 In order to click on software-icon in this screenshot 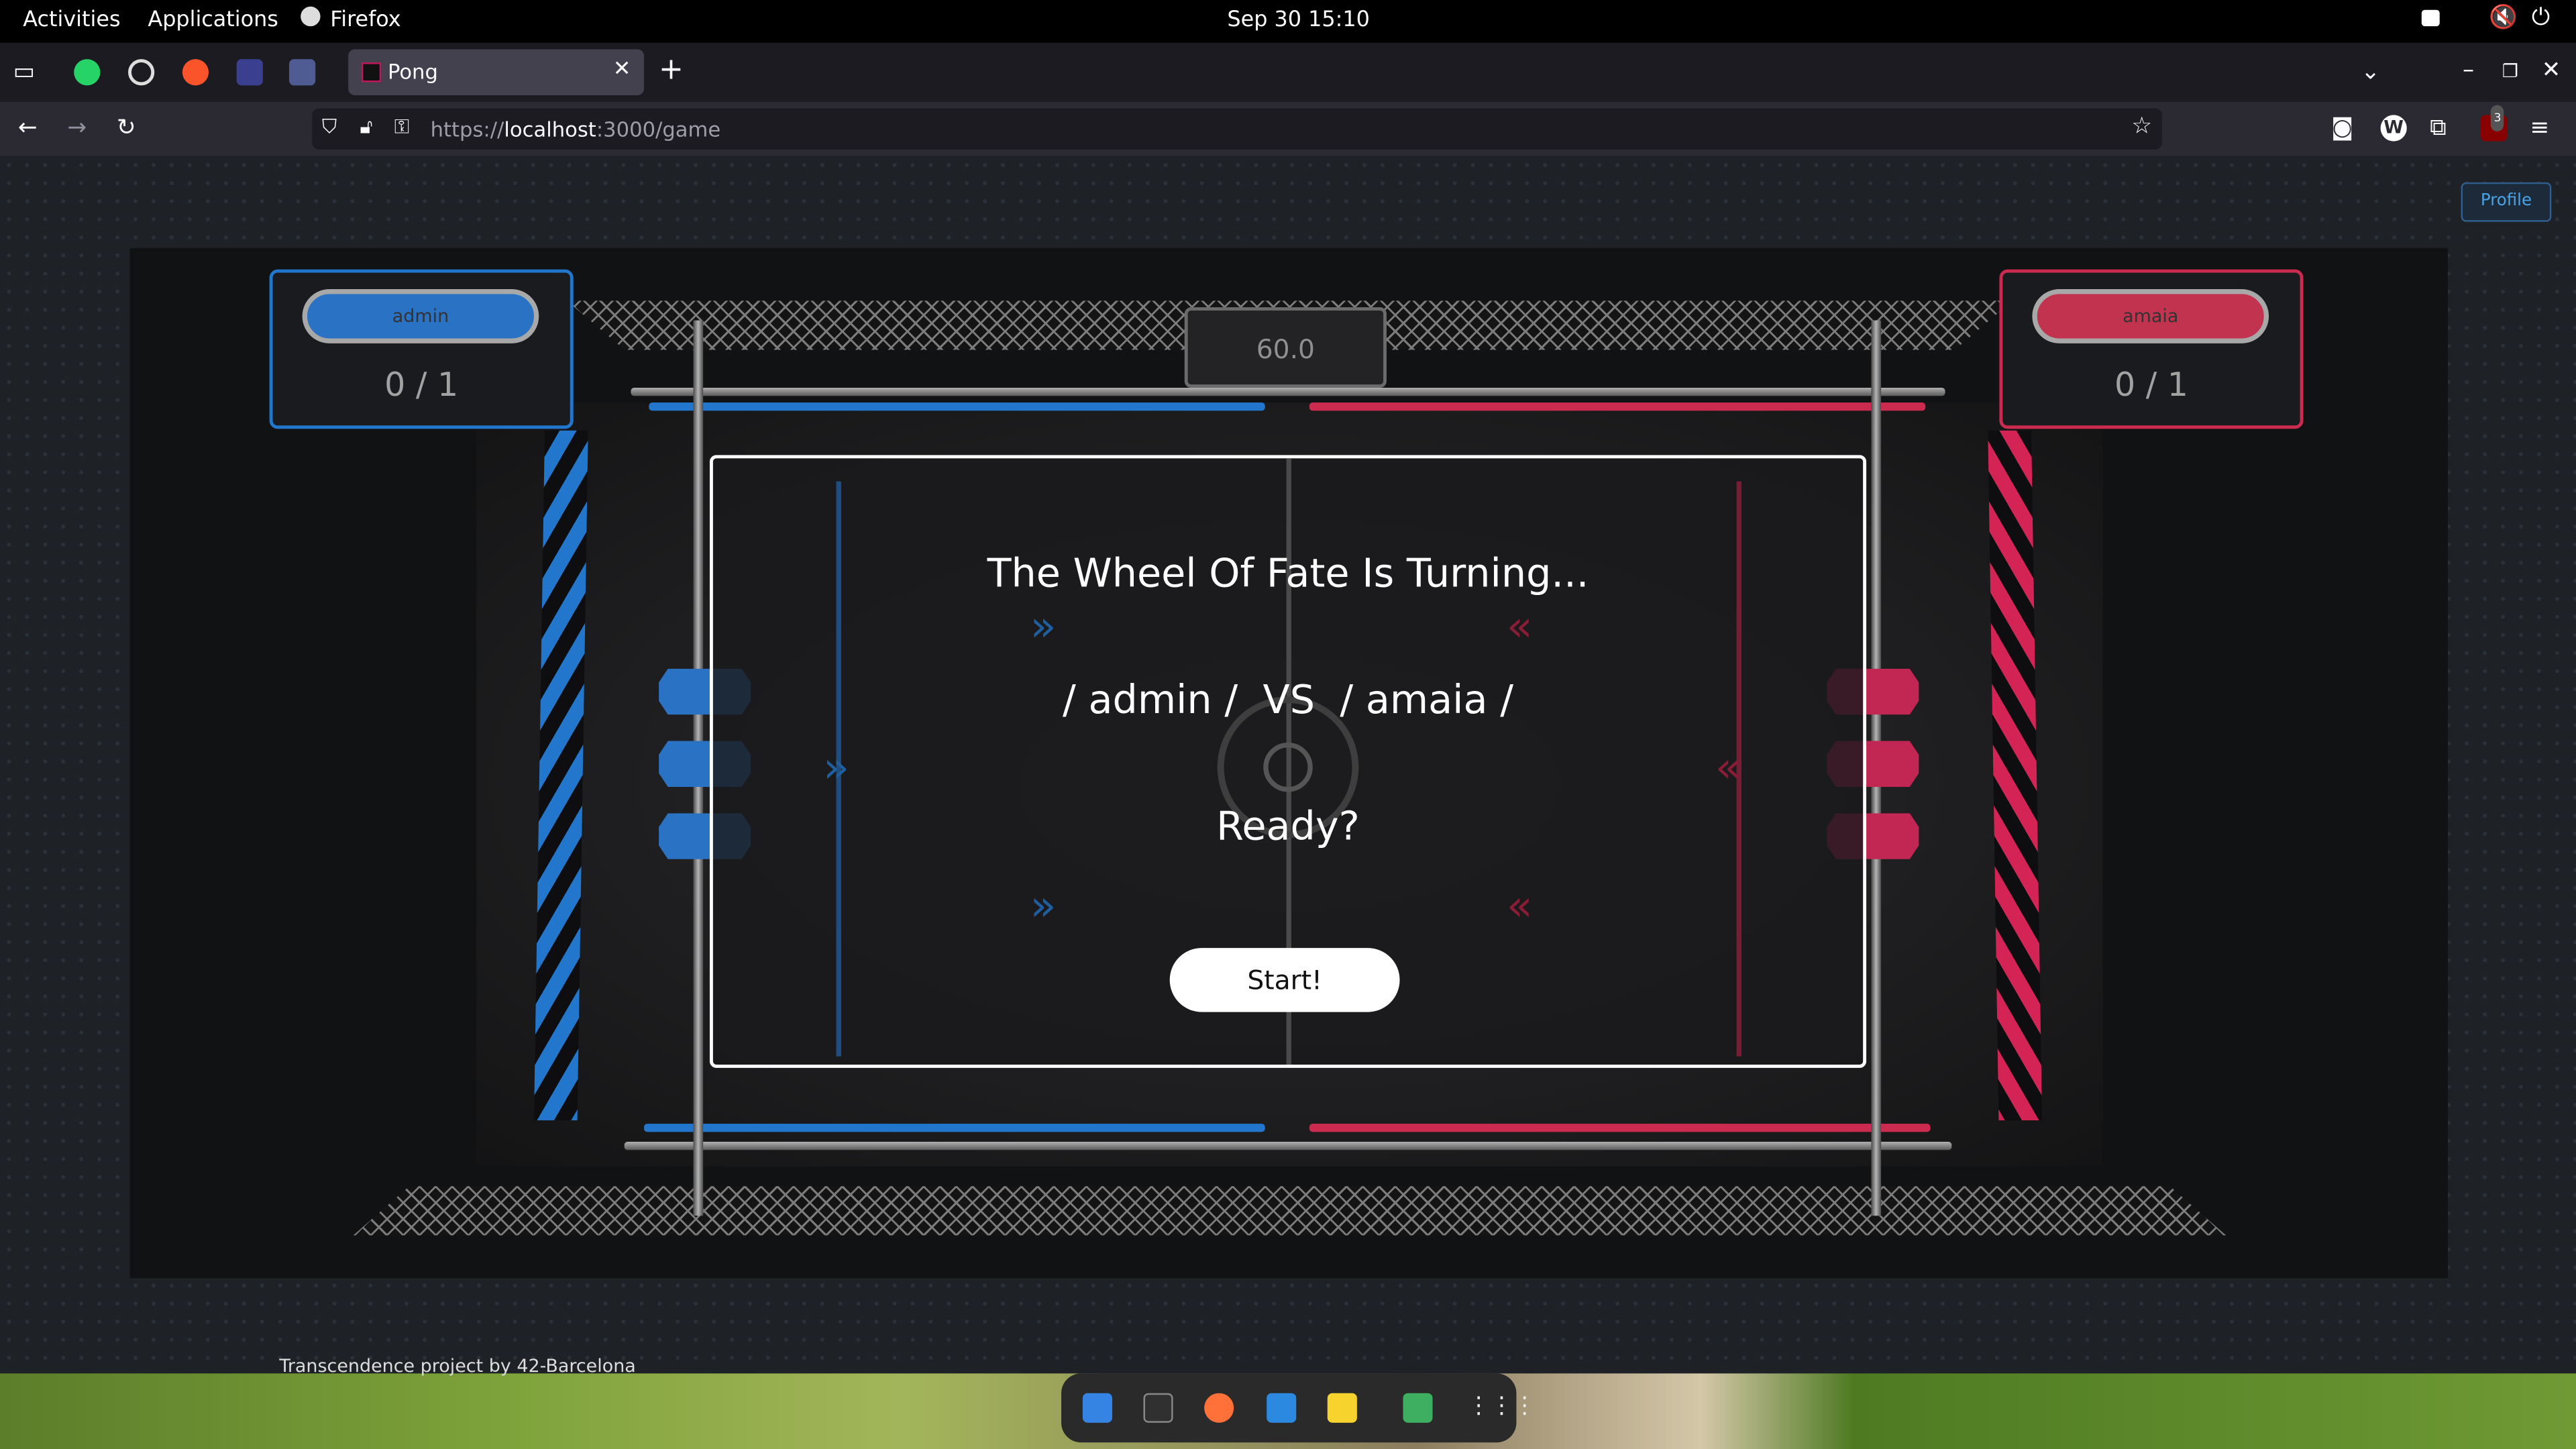, I will do `click(1418, 1408)`.